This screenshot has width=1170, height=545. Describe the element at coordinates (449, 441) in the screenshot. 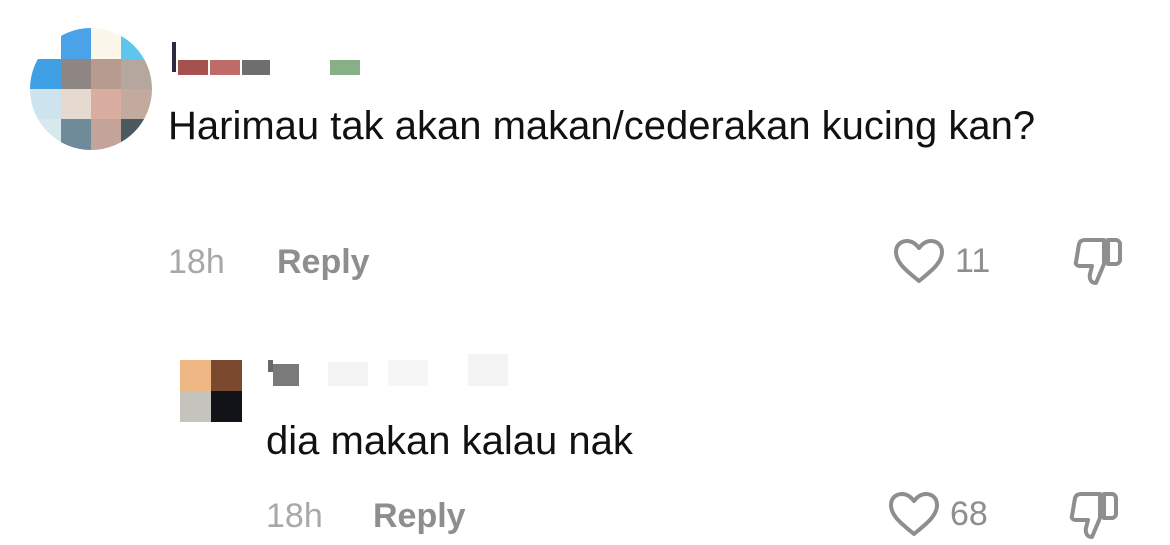

I see `comment-text: dia makan kalau nak` at that location.